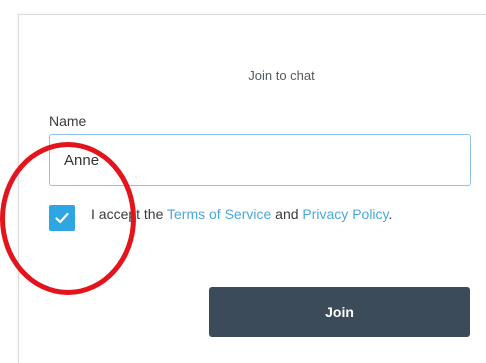 The width and height of the screenshot is (486, 363). I want to click on checkmark-icon, so click(62, 218).